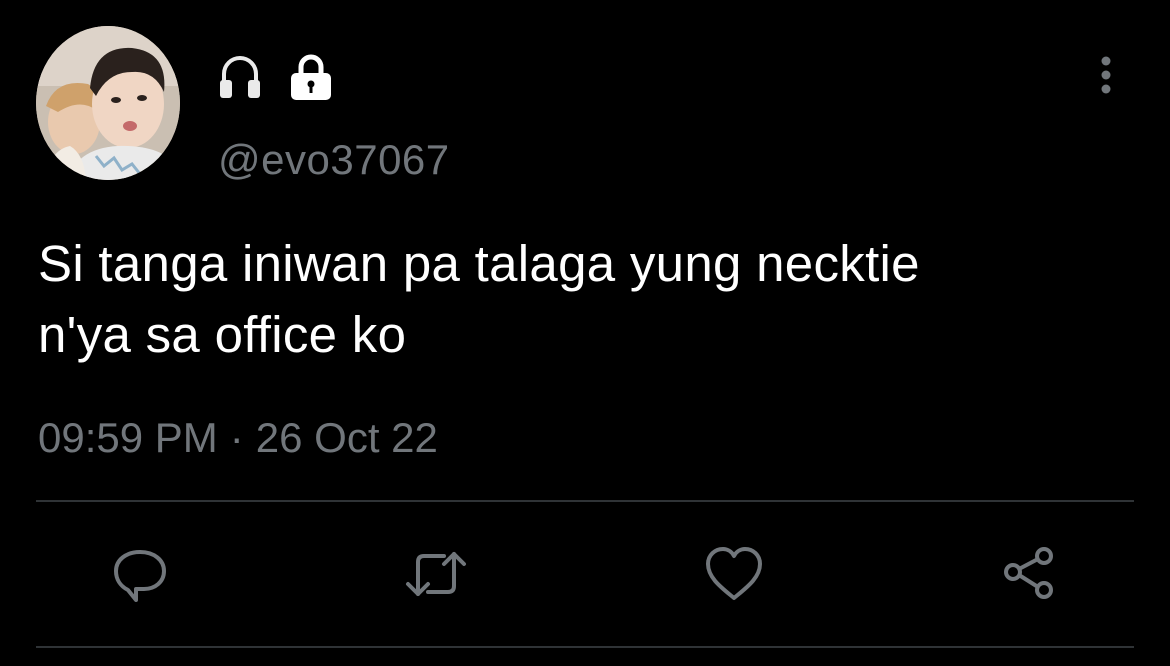 Image resolution: width=1170 pixels, height=666 pixels. Describe the element at coordinates (128, 437) in the screenshot. I see `tweet-time: 09:59 PM` at that location.